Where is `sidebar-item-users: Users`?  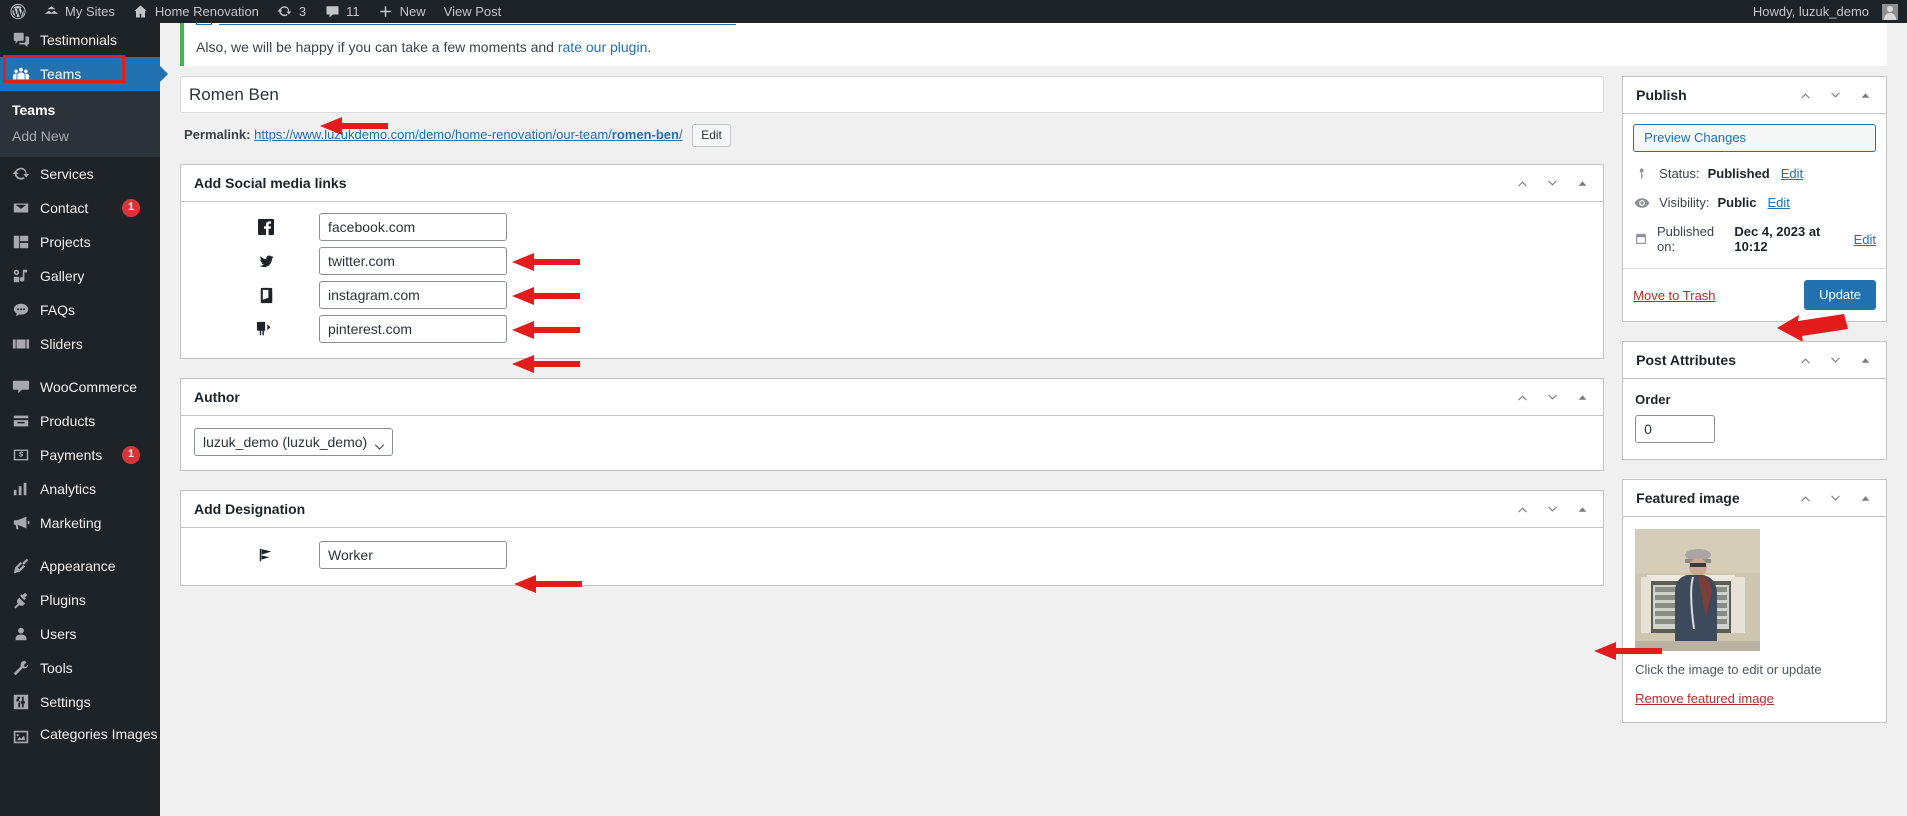 sidebar-item-users: Users is located at coordinates (80, 634).